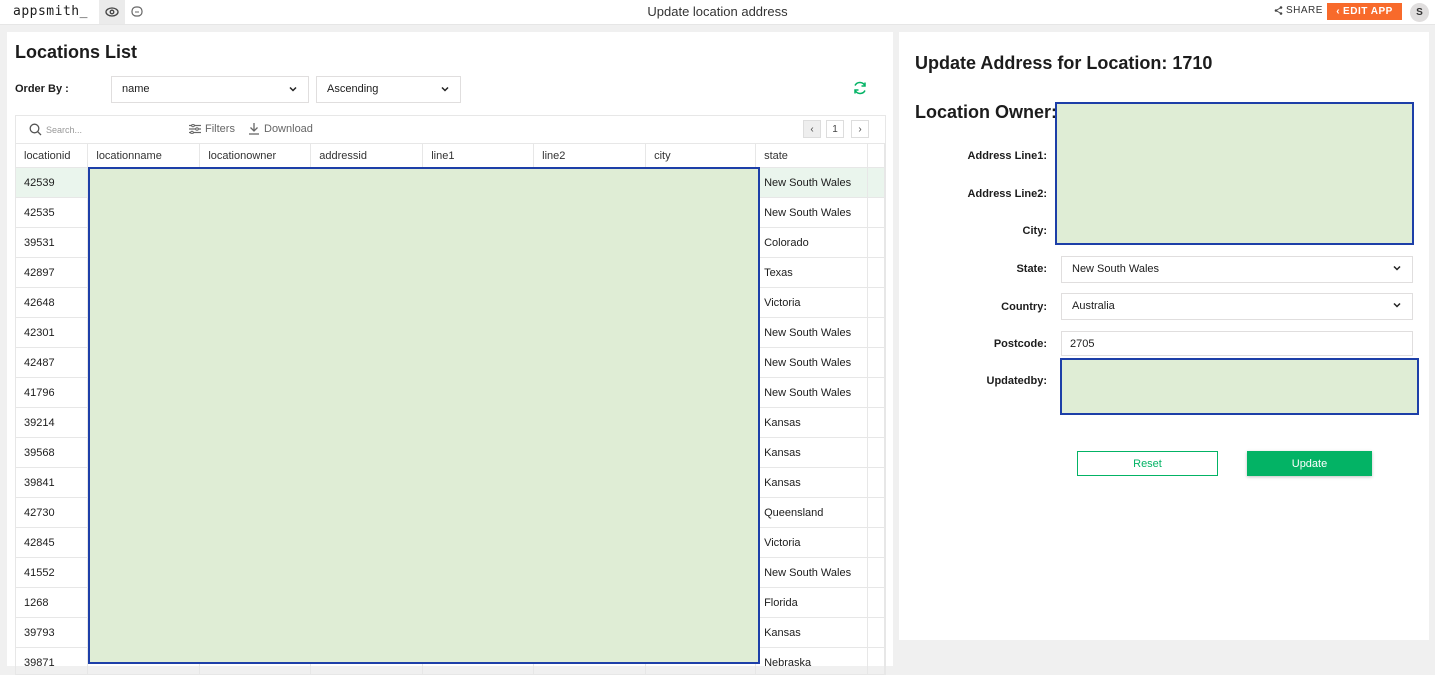  I want to click on comment-icon, so click(137, 11).